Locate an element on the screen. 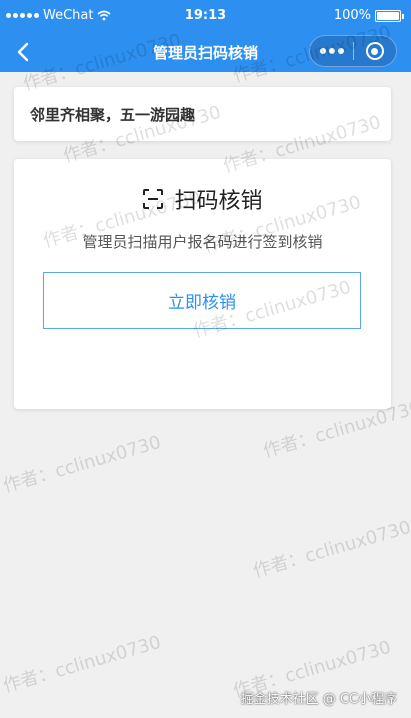 The height and width of the screenshot is (718, 411). status-bar: WeChat 19:13 100% is located at coordinates (205, 16).